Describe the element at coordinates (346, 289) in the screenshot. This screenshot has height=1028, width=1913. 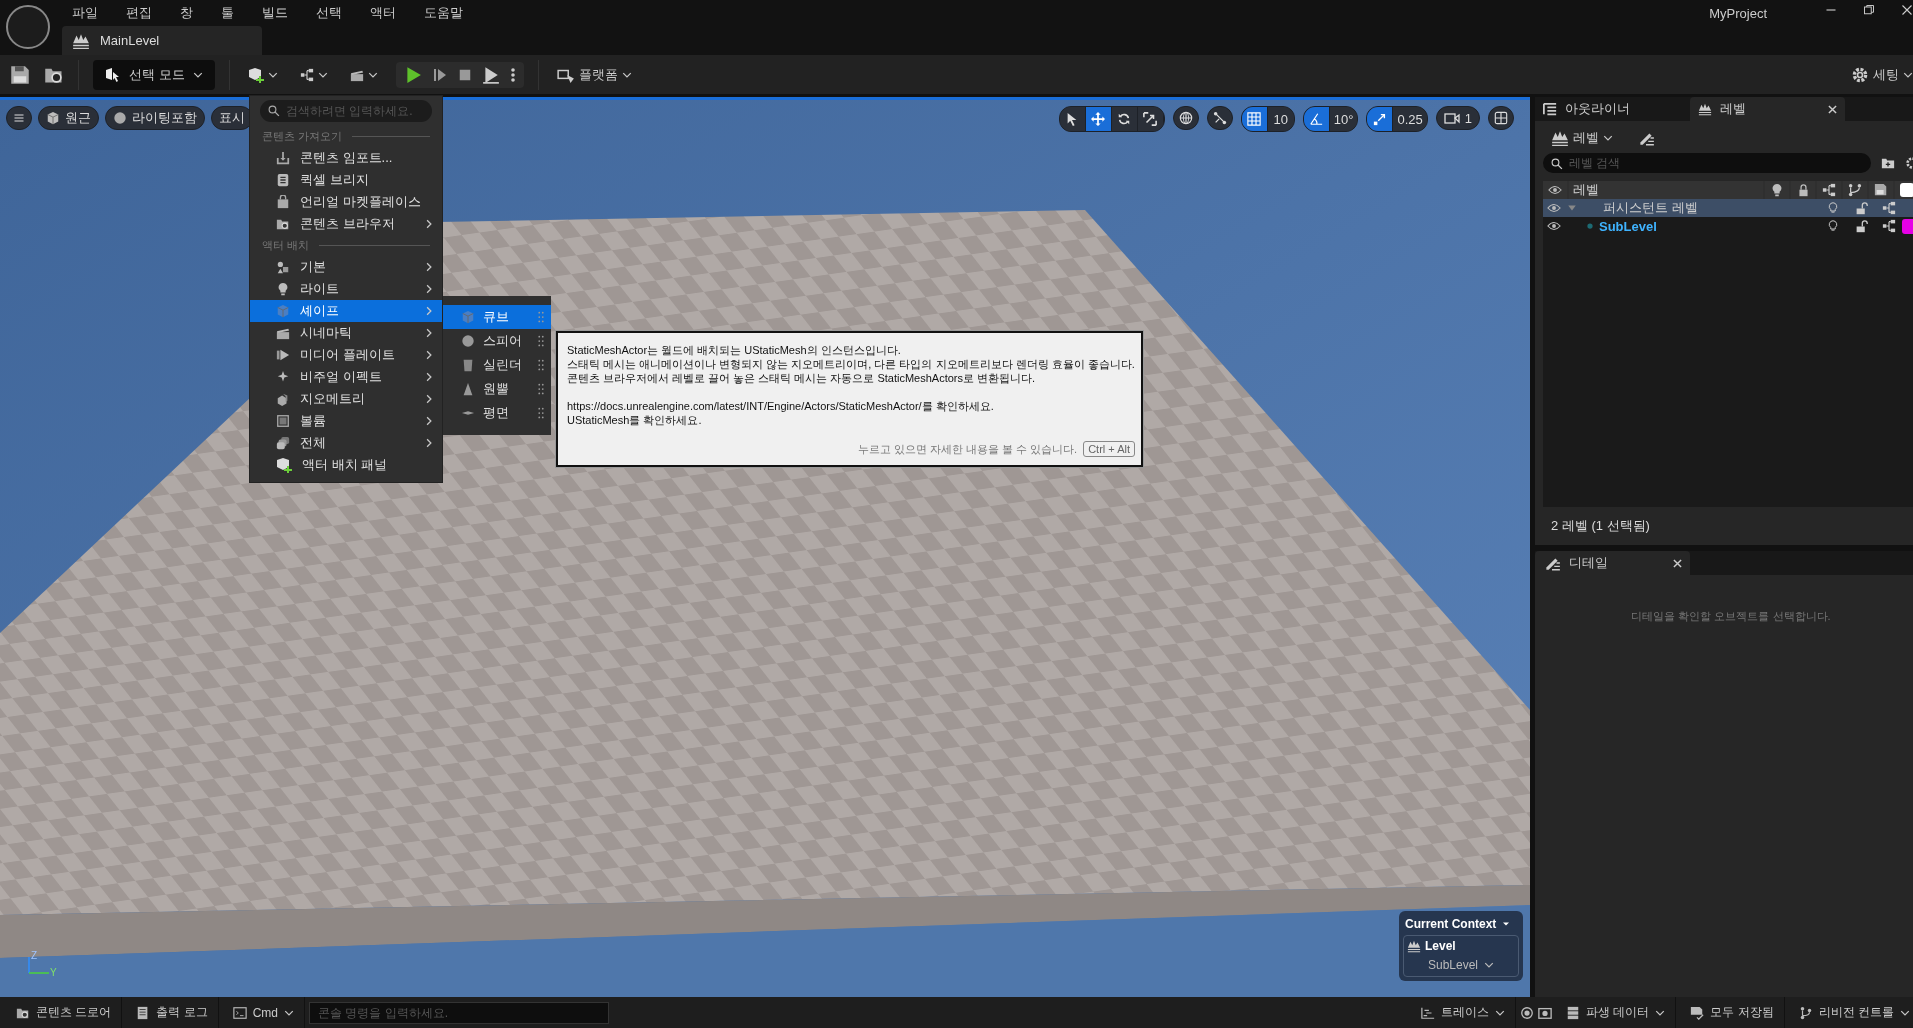
I see `menu-item: 라이트` at that location.